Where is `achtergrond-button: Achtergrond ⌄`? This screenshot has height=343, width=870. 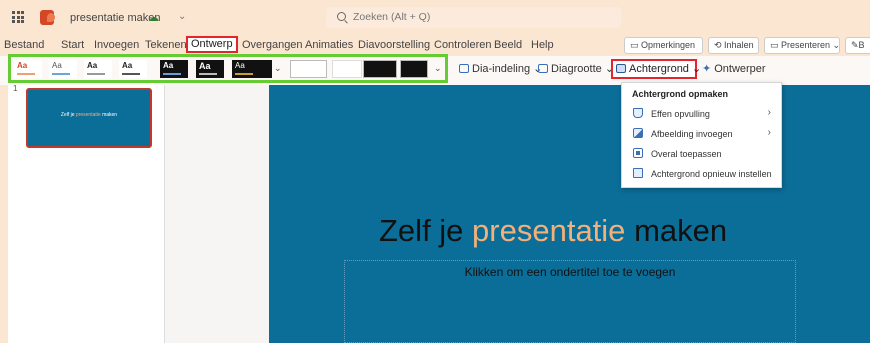 achtergrond-button: Achtergrond ⌄ is located at coordinates (656, 69).